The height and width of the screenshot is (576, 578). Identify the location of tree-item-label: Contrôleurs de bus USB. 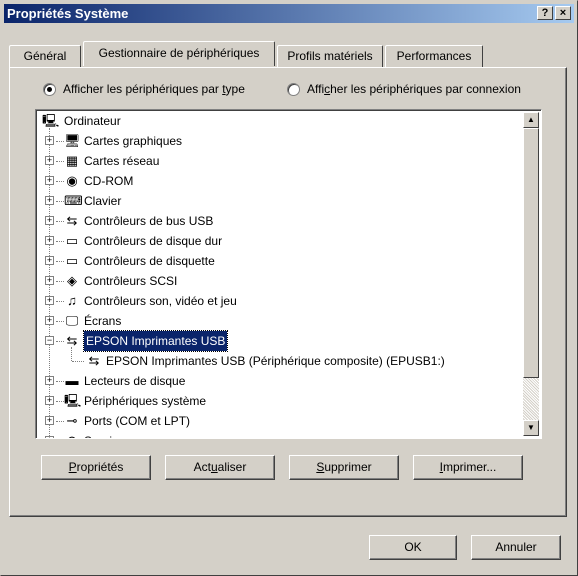
(149, 221).